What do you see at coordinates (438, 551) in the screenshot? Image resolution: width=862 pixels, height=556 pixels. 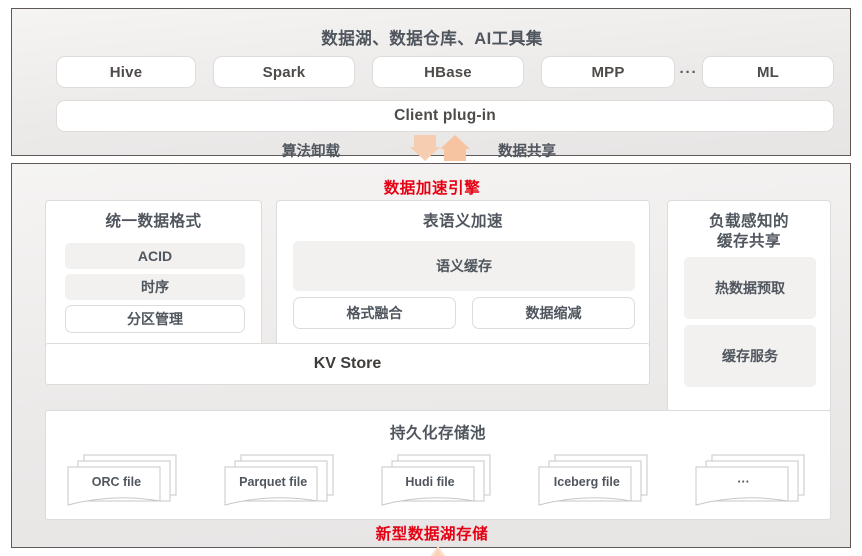 I see `upward-flow-arrow-icon` at bounding box center [438, 551].